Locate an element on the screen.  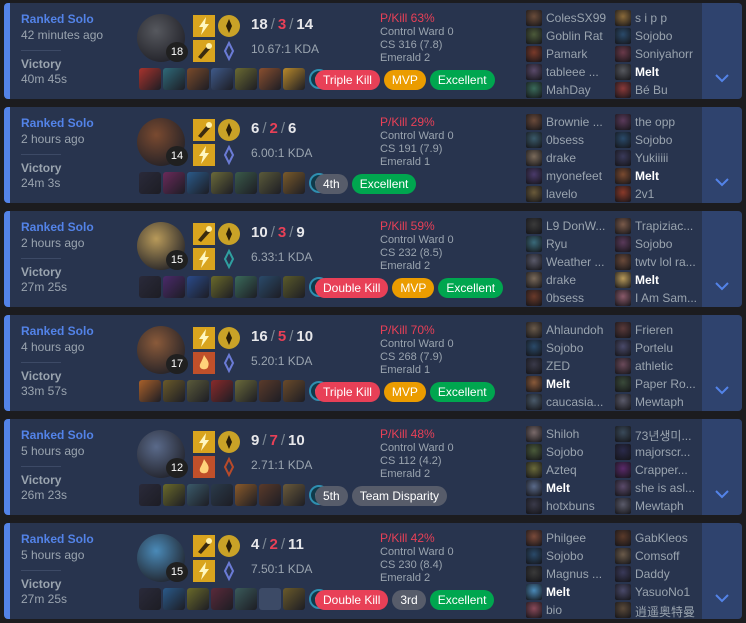
player-name: MahDay is located at coordinates (583, 90).